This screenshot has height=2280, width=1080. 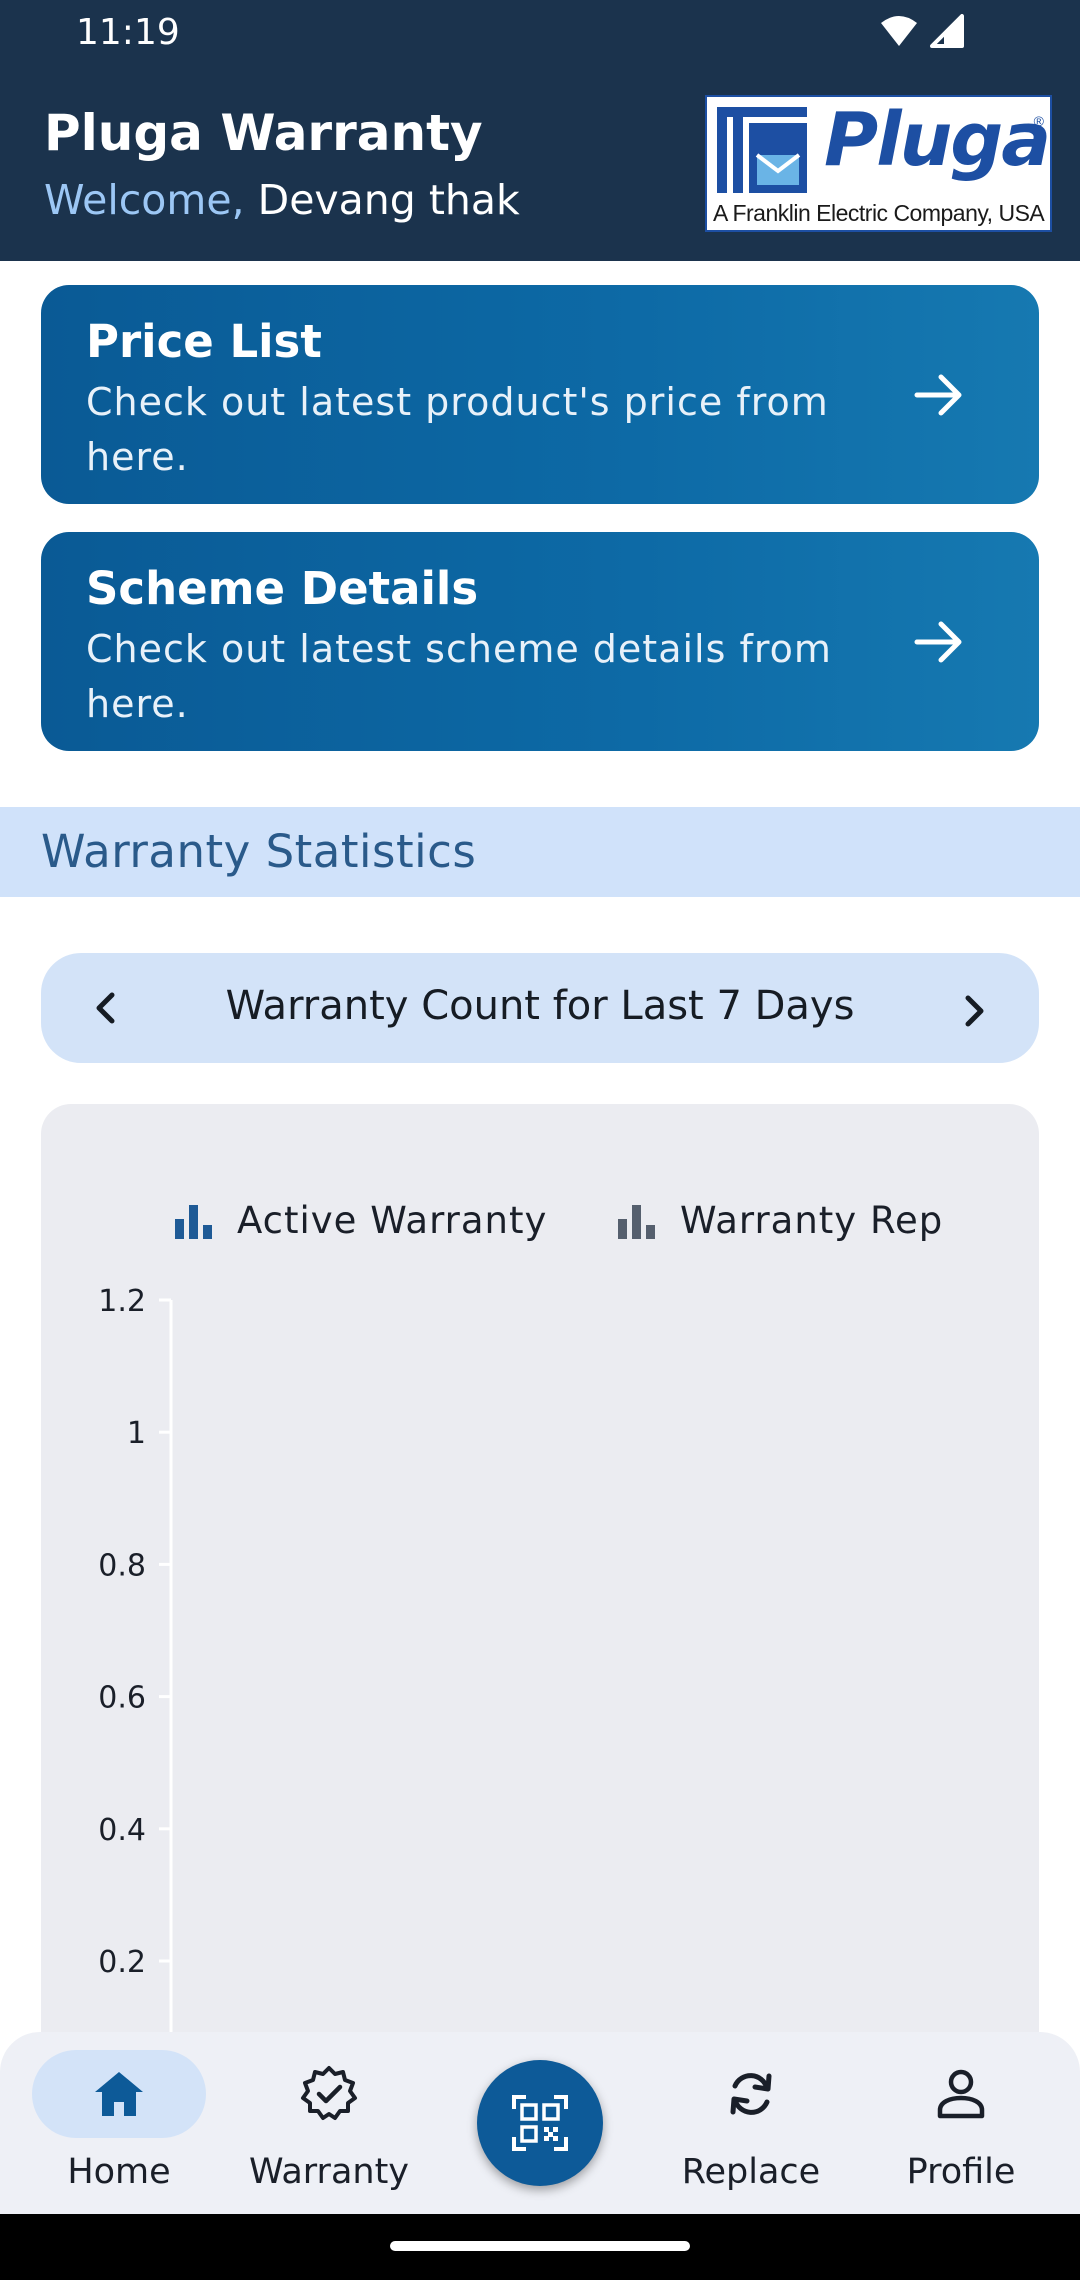 What do you see at coordinates (119, 2172) in the screenshot?
I see `nav-label: Home` at bounding box center [119, 2172].